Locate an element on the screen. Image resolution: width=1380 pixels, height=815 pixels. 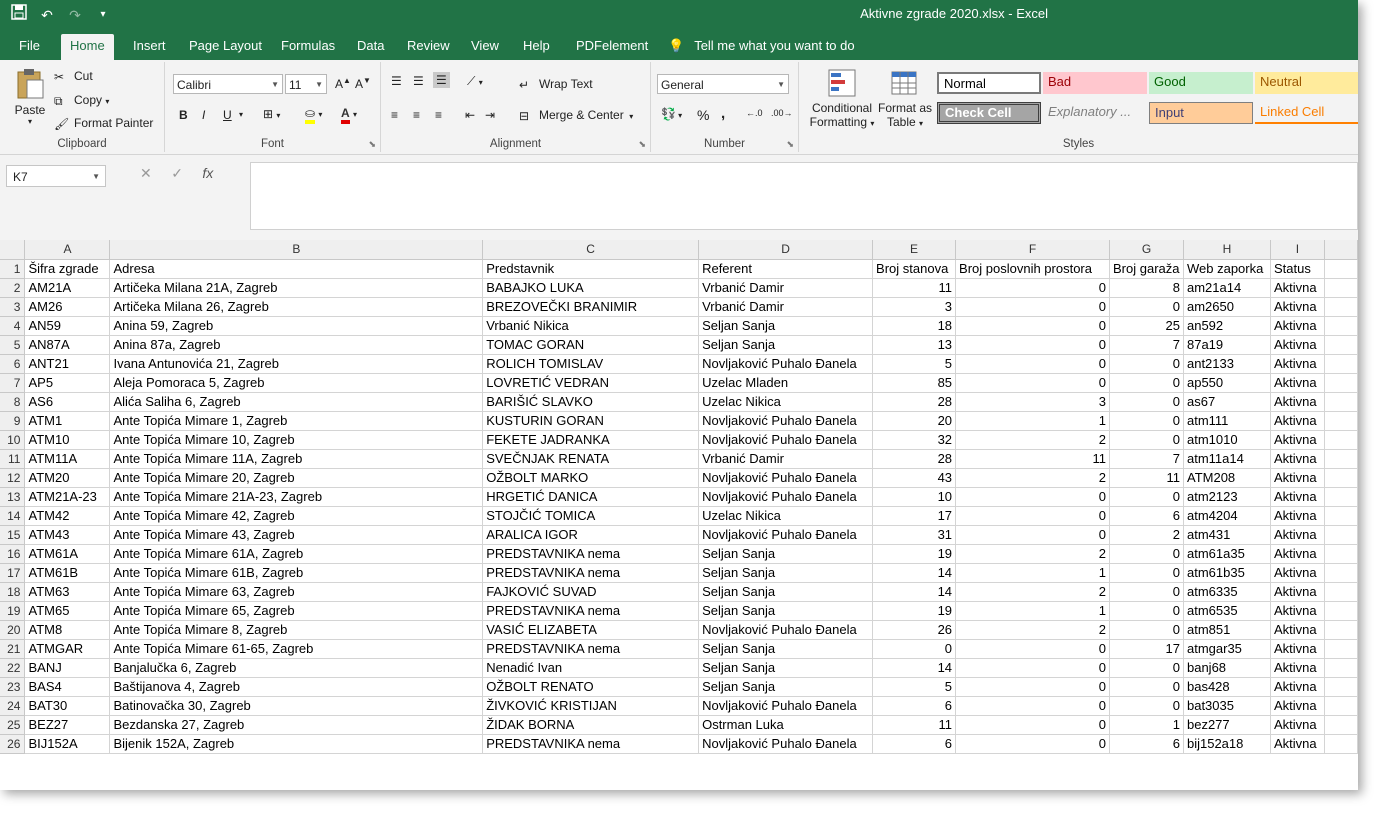
cell: 2 is located at coordinates (1032, 630).